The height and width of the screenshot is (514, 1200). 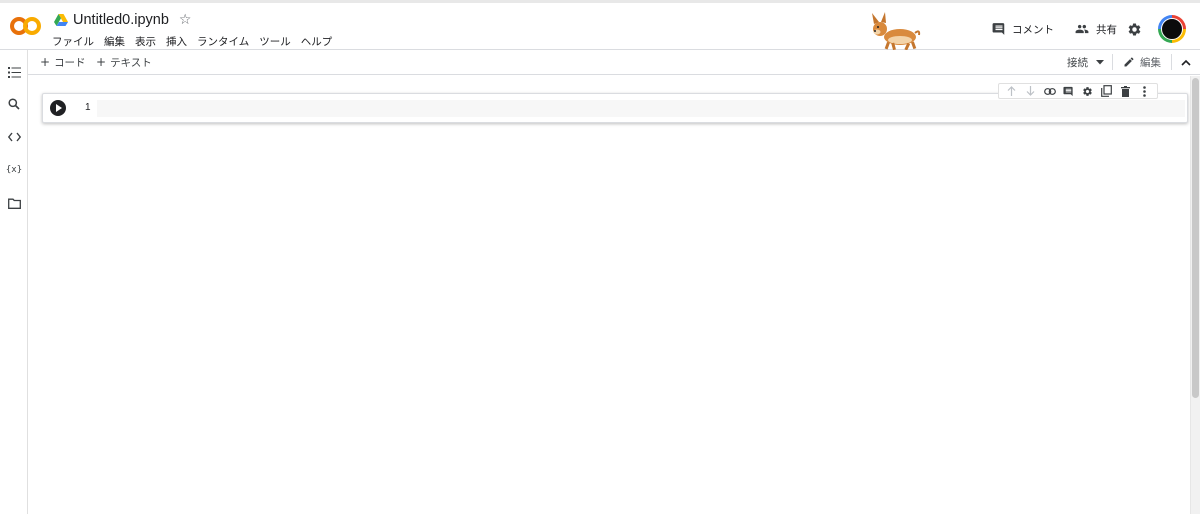 I want to click on more-vert-icon, so click(x=1145, y=91).